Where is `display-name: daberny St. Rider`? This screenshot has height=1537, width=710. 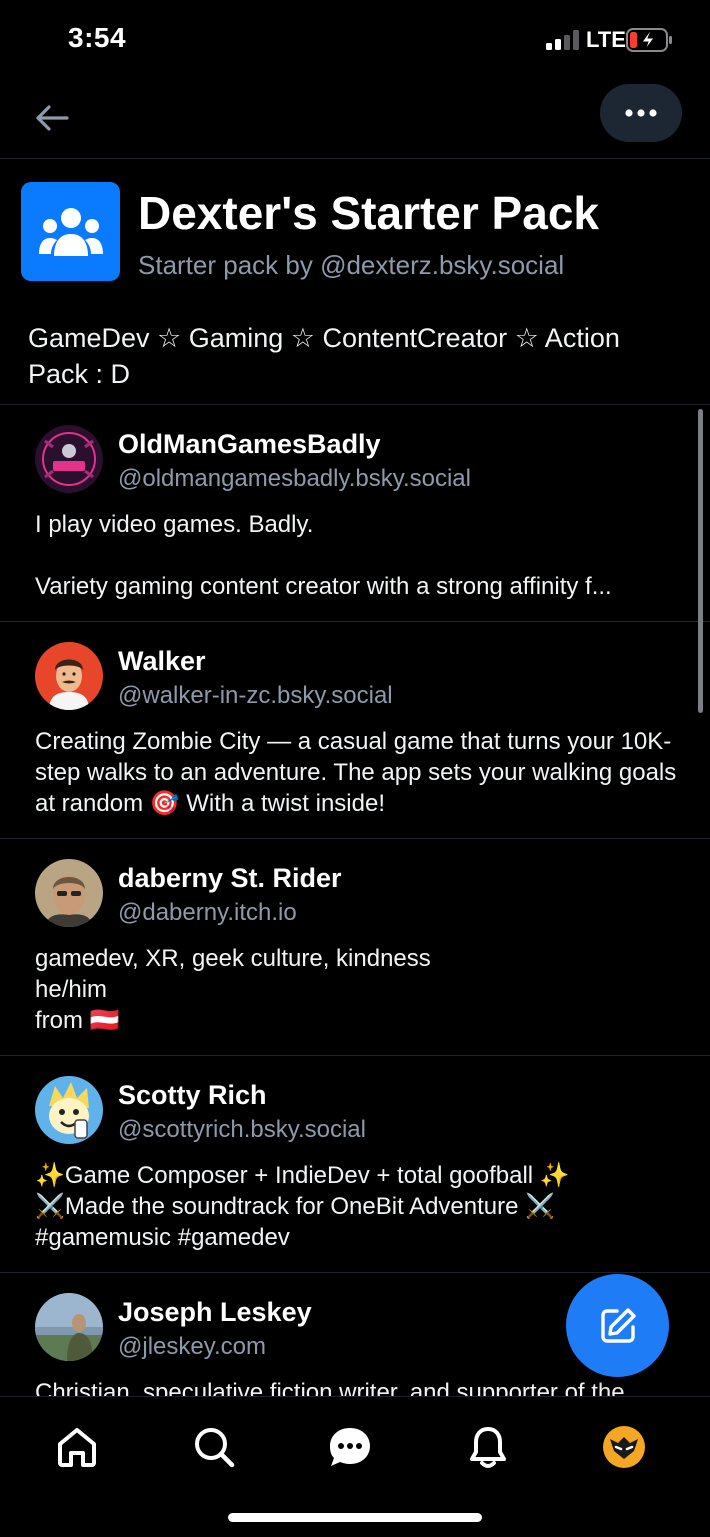
display-name: daberny St. Rider is located at coordinates (230, 878).